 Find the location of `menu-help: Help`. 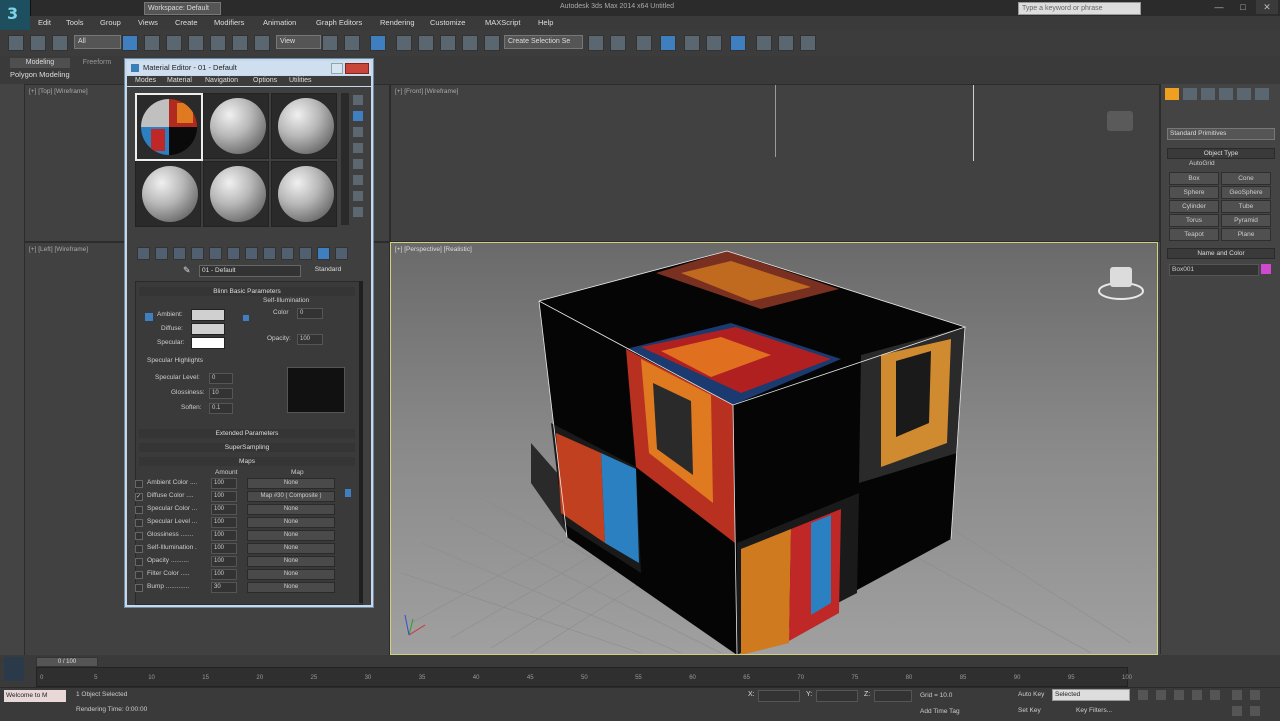

menu-help: Help is located at coordinates (545, 22).